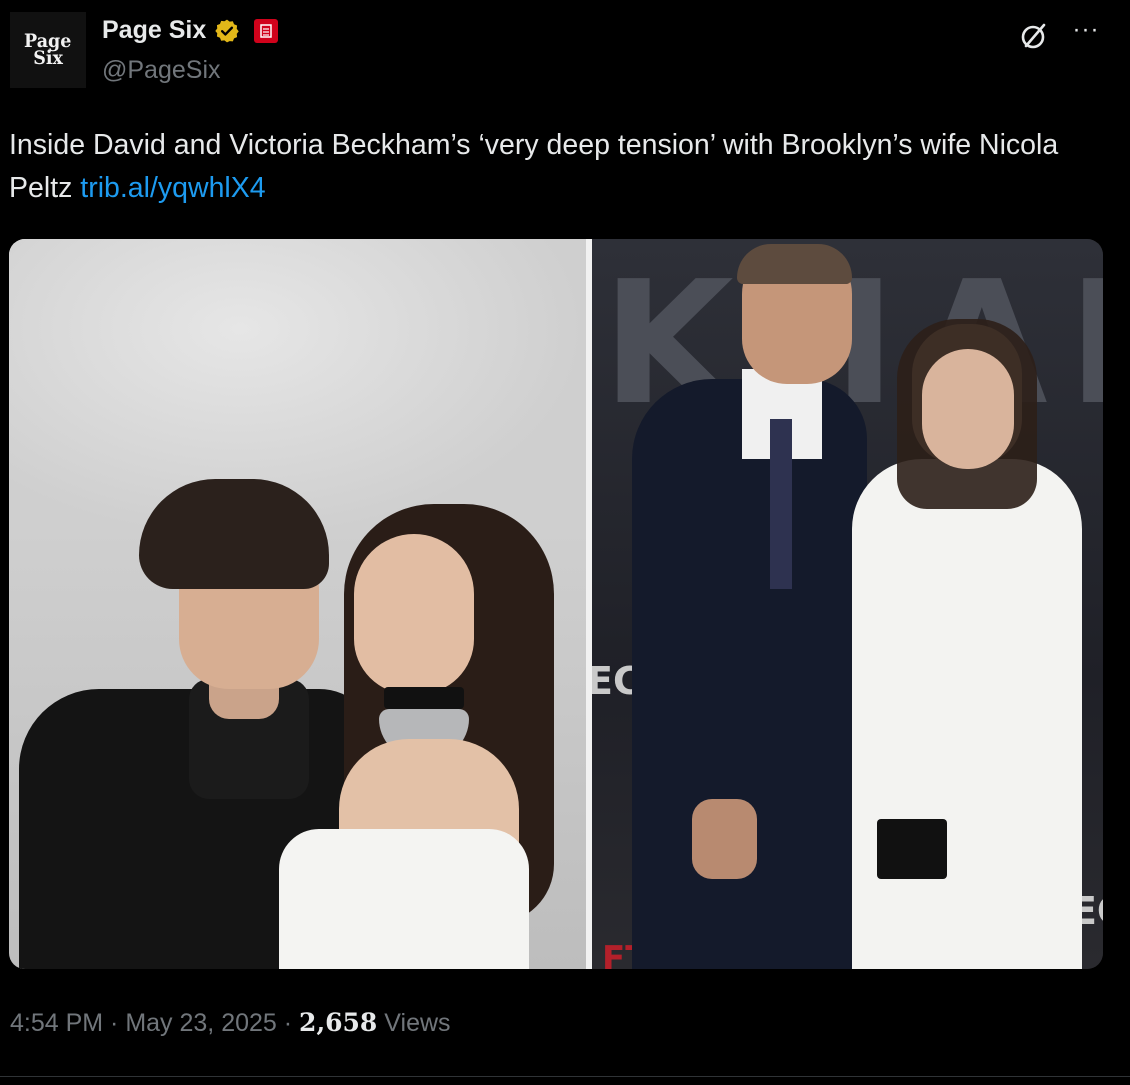 Image resolution: width=1130 pixels, height=1085 pixels. What do you see at coordinates (565, 1076) in the screenshot?
I see `divider` at bounding box center [565, 1076].